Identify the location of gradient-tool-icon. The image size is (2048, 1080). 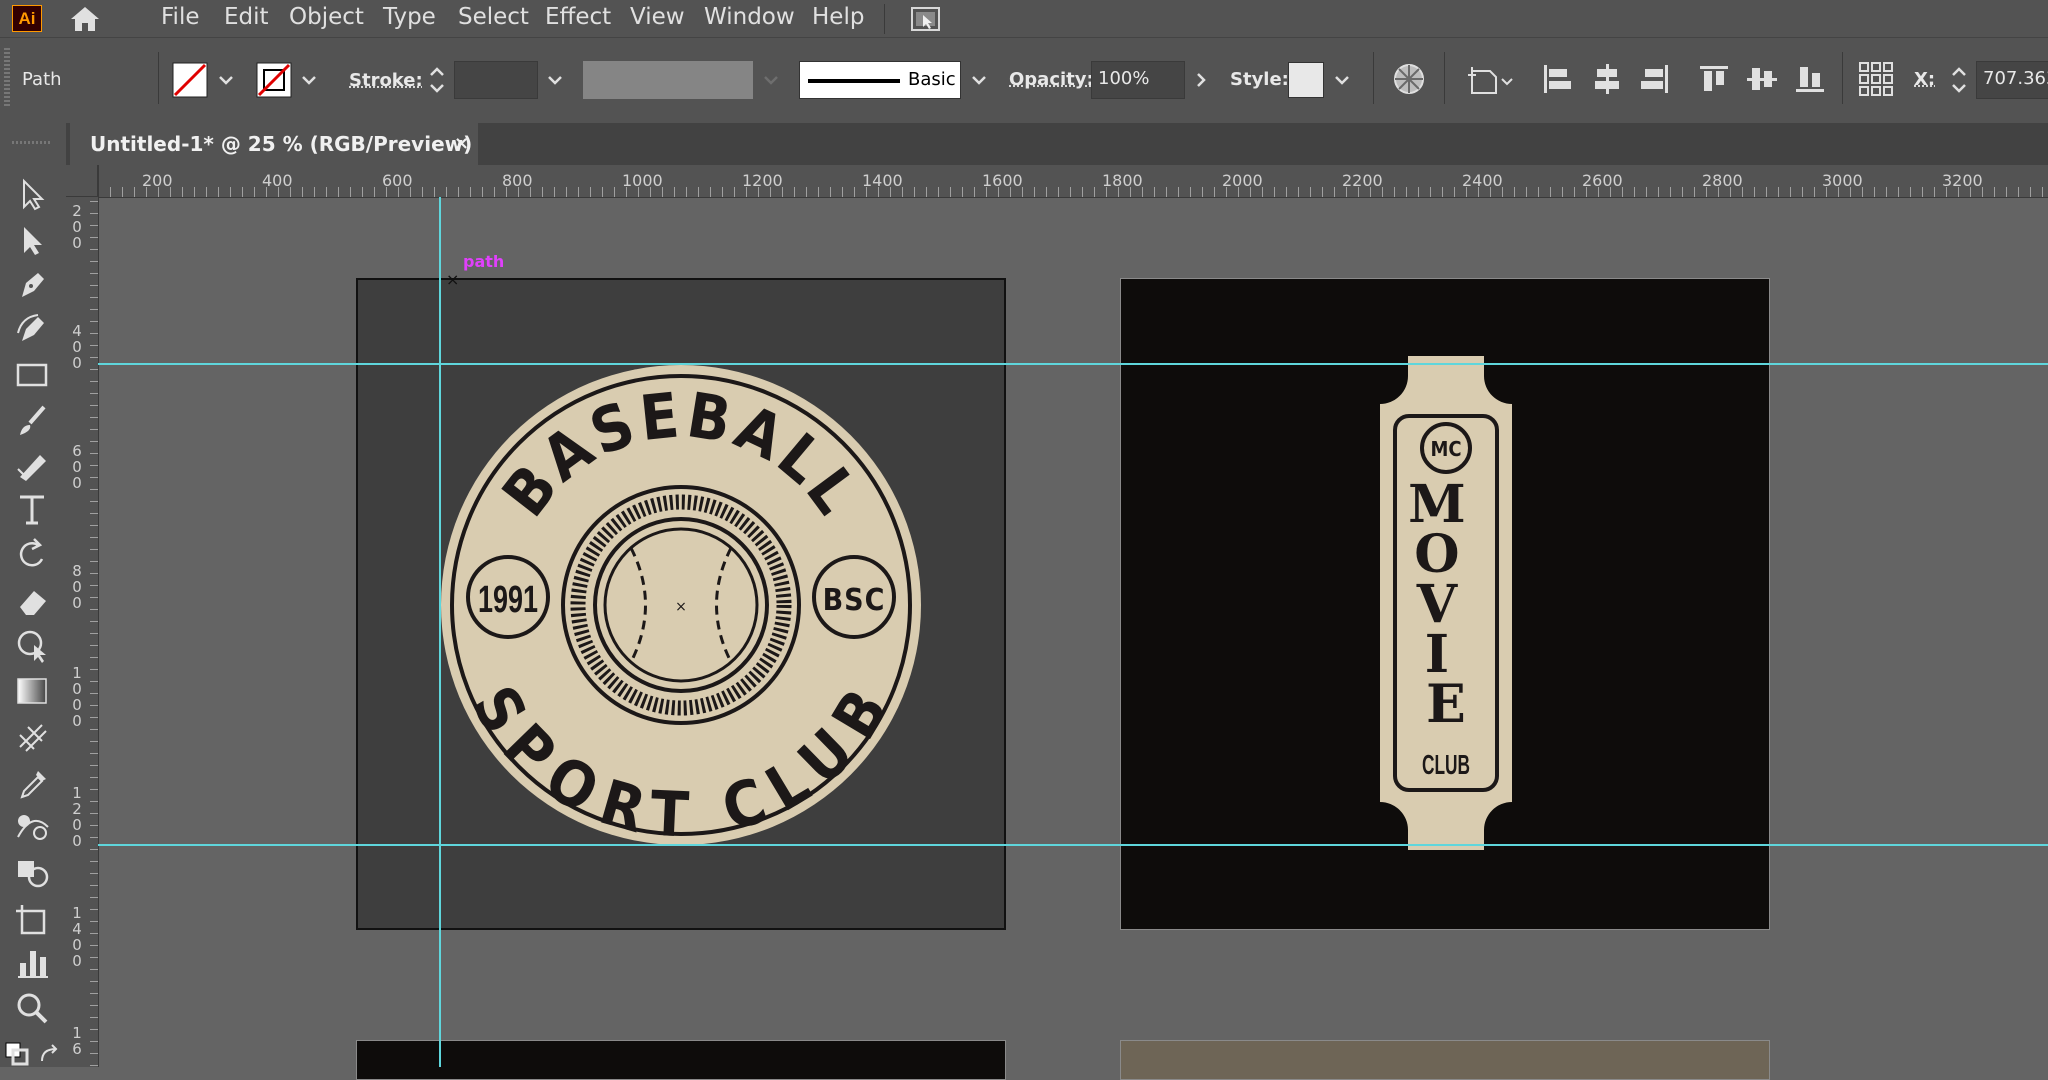
(33, 691).